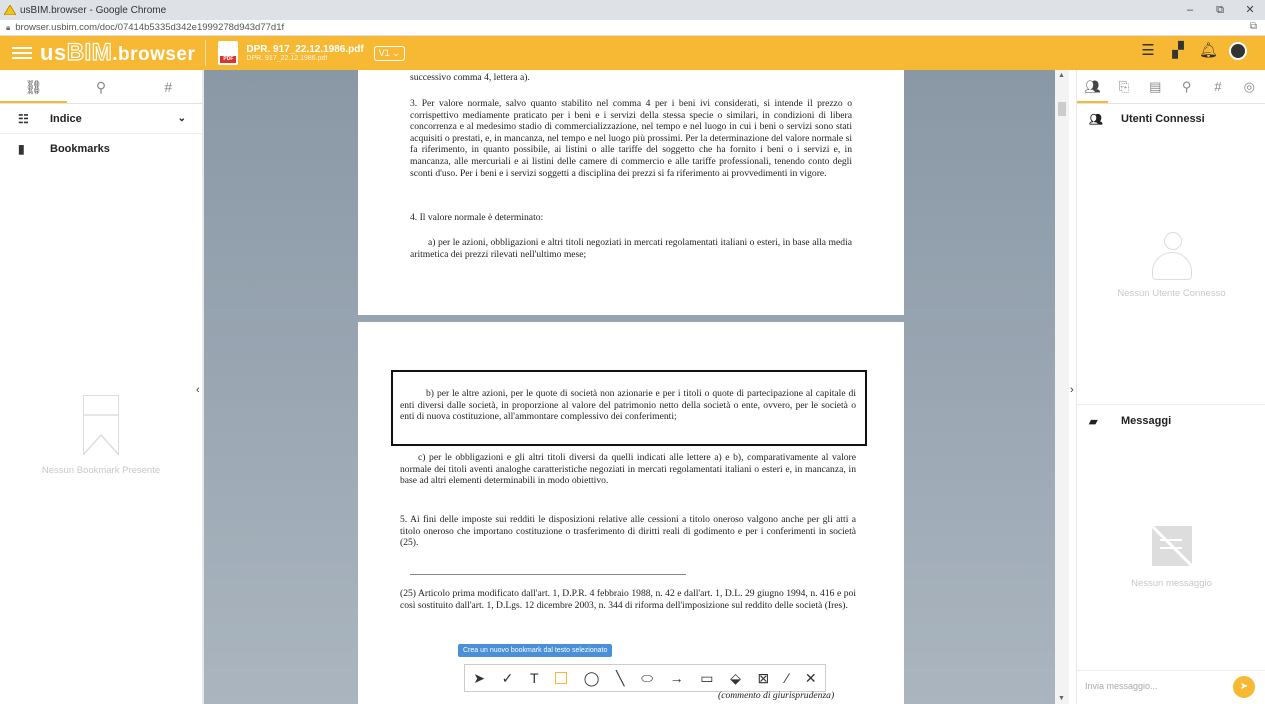 The height and width of the screenshot is (704, 1265). I want to click on avatar, so click(1238, 51).